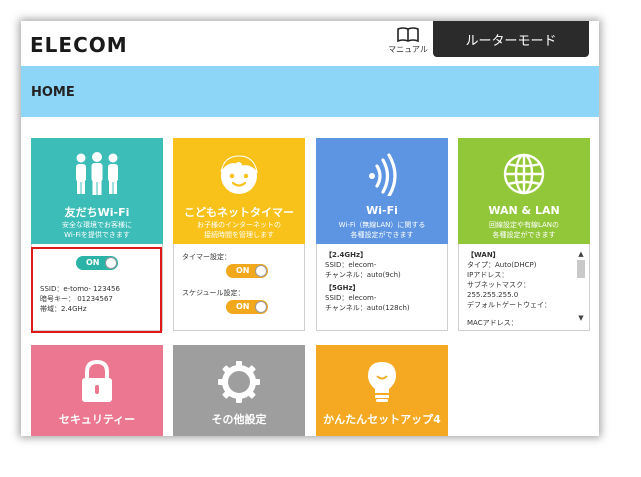 This screenshot has width=641, height=477. What do you see at coordinates (511, 39) in the screenshot?
I see `router-mode-button: ルーターモード` at bounding box center [511, 39].